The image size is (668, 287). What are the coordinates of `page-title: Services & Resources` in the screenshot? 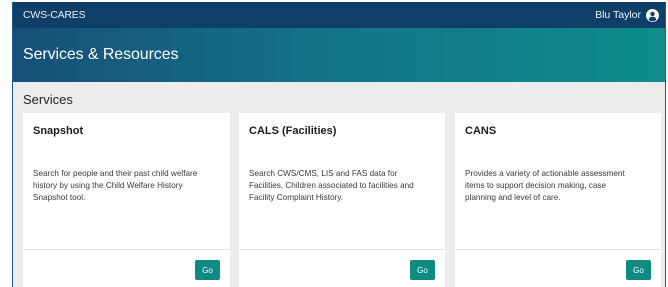 It's located at (101, 54).